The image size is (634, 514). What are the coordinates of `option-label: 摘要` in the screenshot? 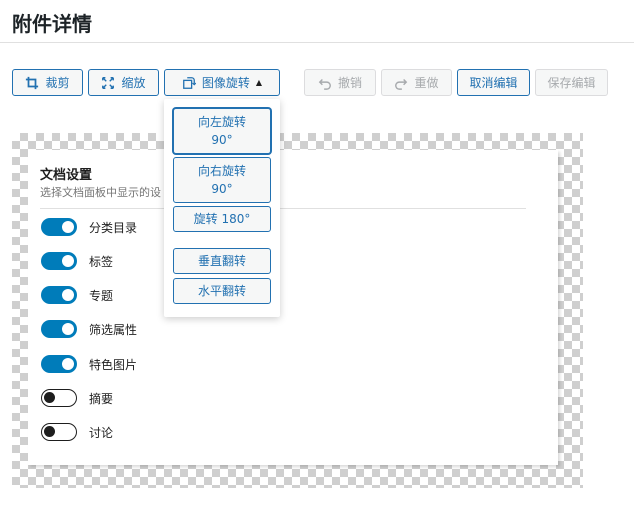 It's located at (101, 398).